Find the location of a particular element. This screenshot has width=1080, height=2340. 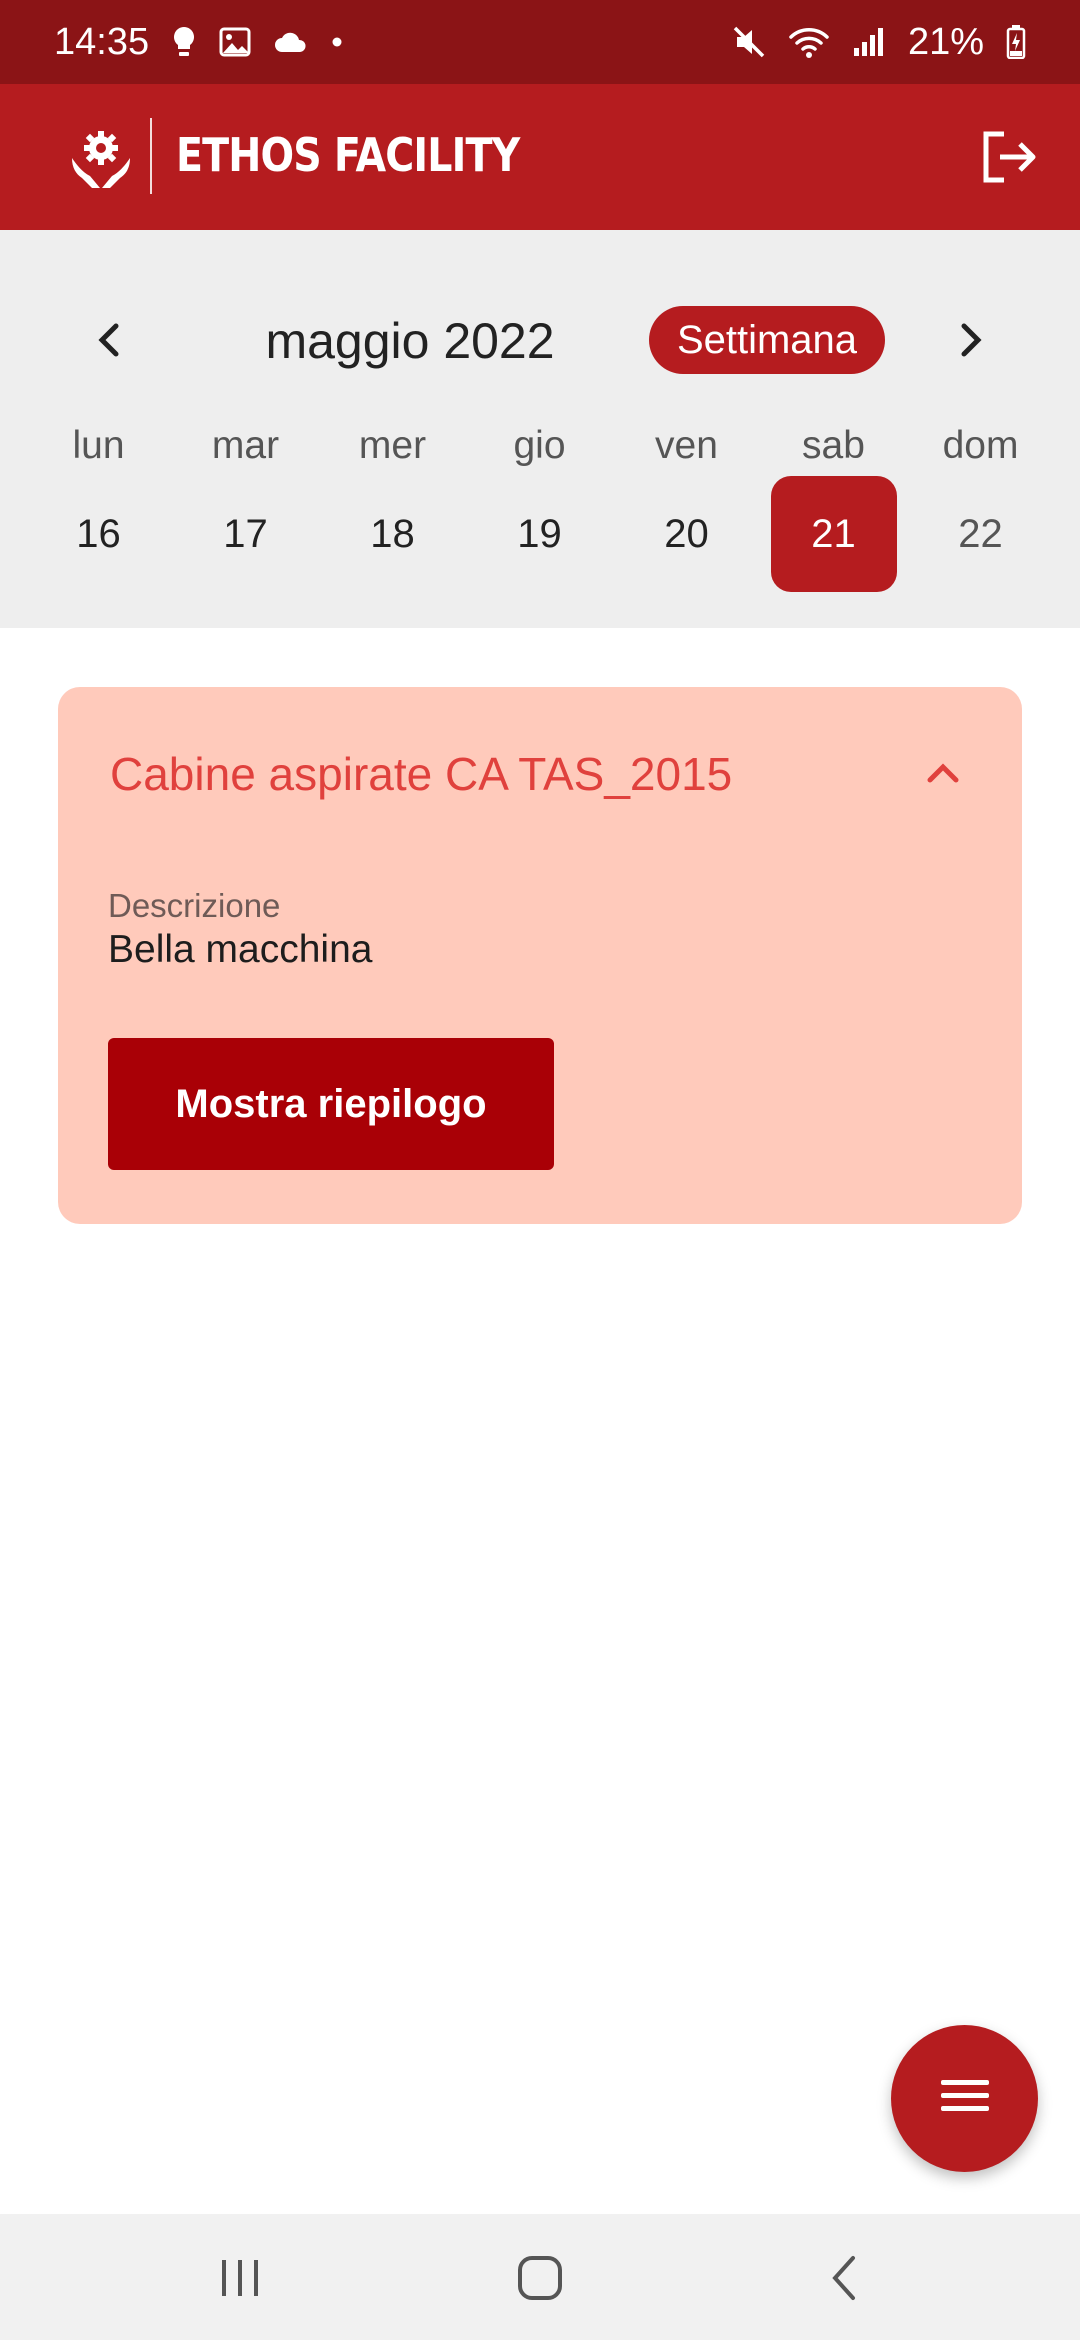

card-title: Cabine aspirate CA TAS_2015 is located at coordinates (421, 774).